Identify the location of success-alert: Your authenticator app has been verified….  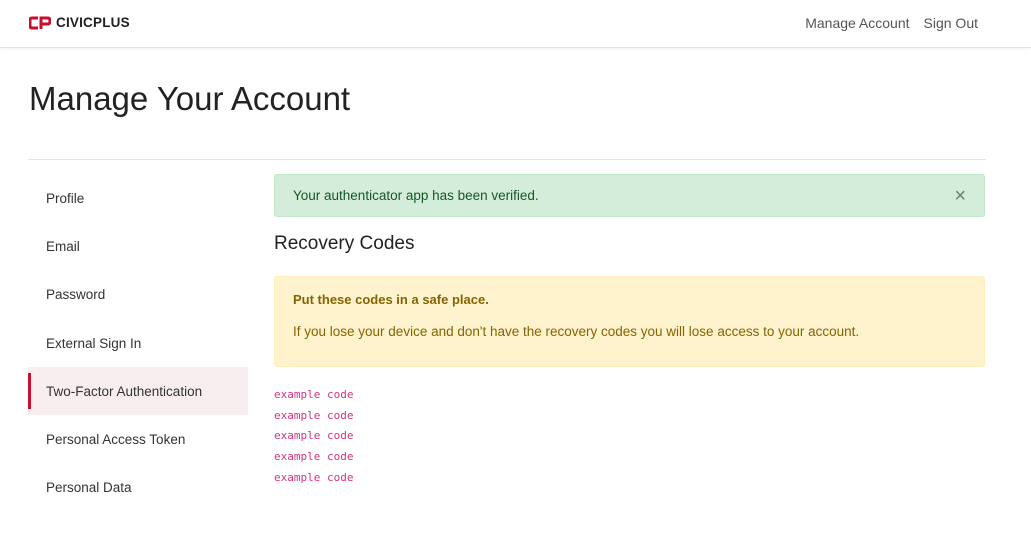
(629, 195).